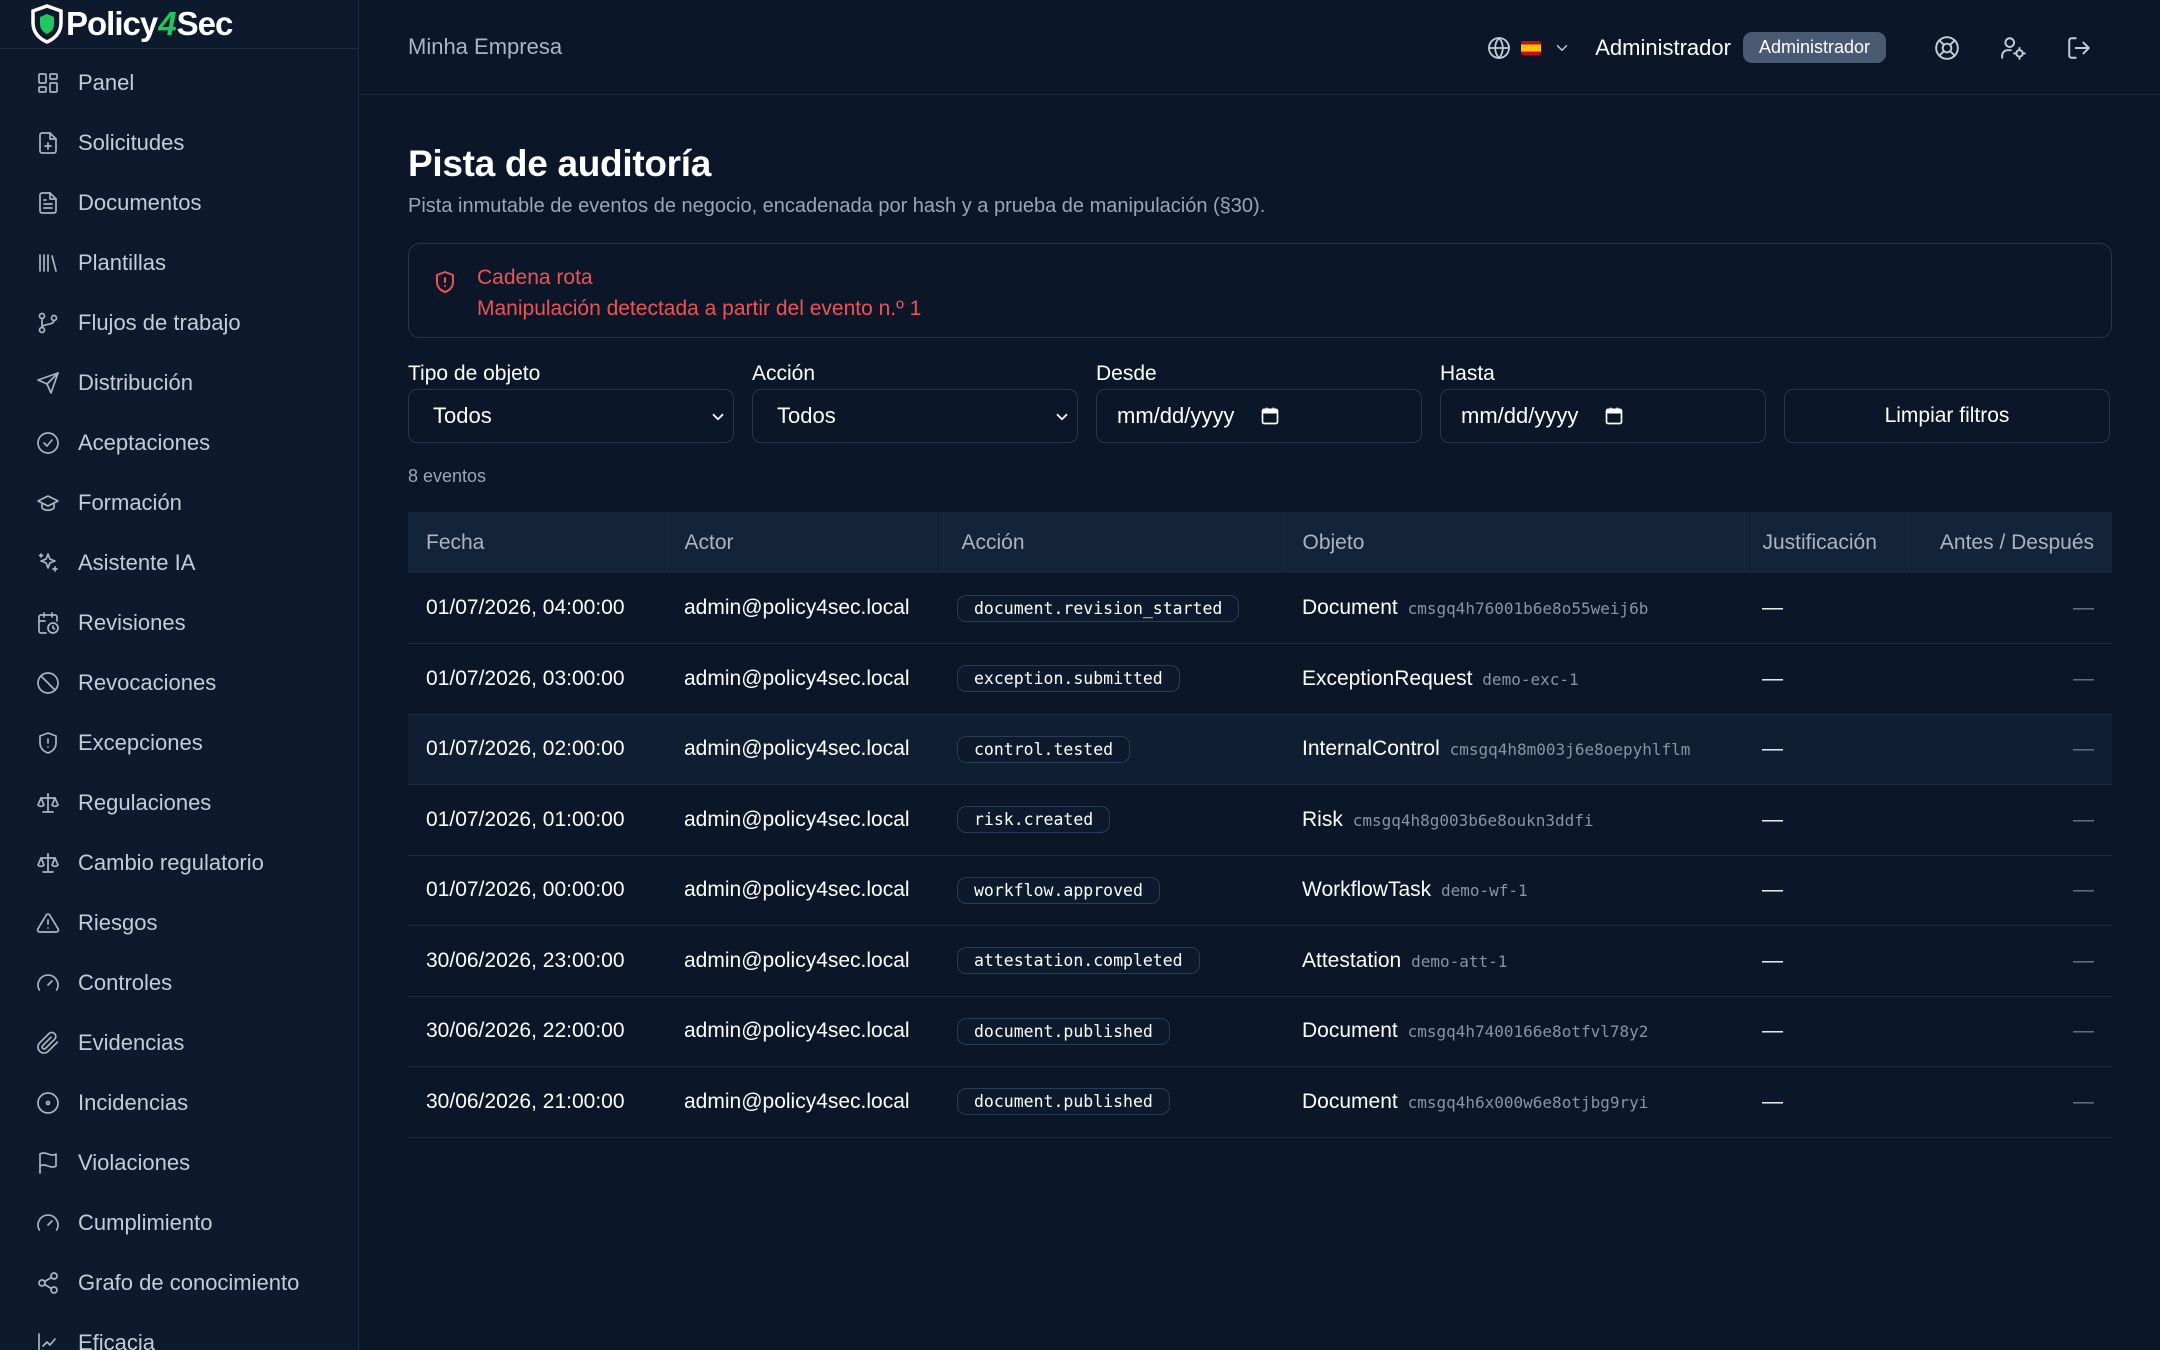  Describe the element at coordinates (1259, 416) in the screenshot. I see `from-date-input: mm/dd/yyyy` at that location.